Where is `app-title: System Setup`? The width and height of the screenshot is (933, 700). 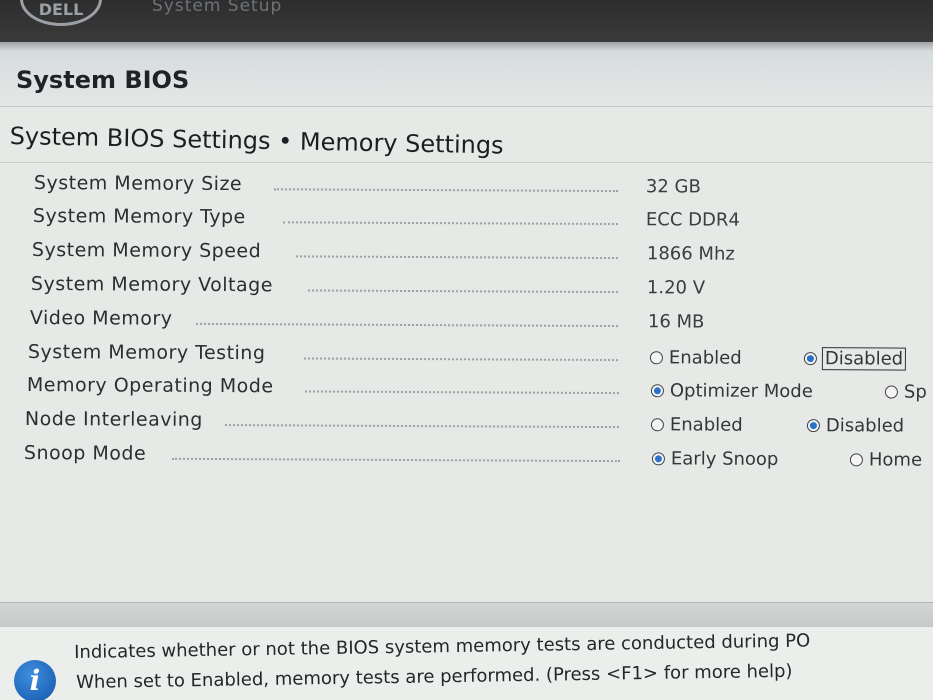 app-title: System Setup is located at coordinates (217, 8).